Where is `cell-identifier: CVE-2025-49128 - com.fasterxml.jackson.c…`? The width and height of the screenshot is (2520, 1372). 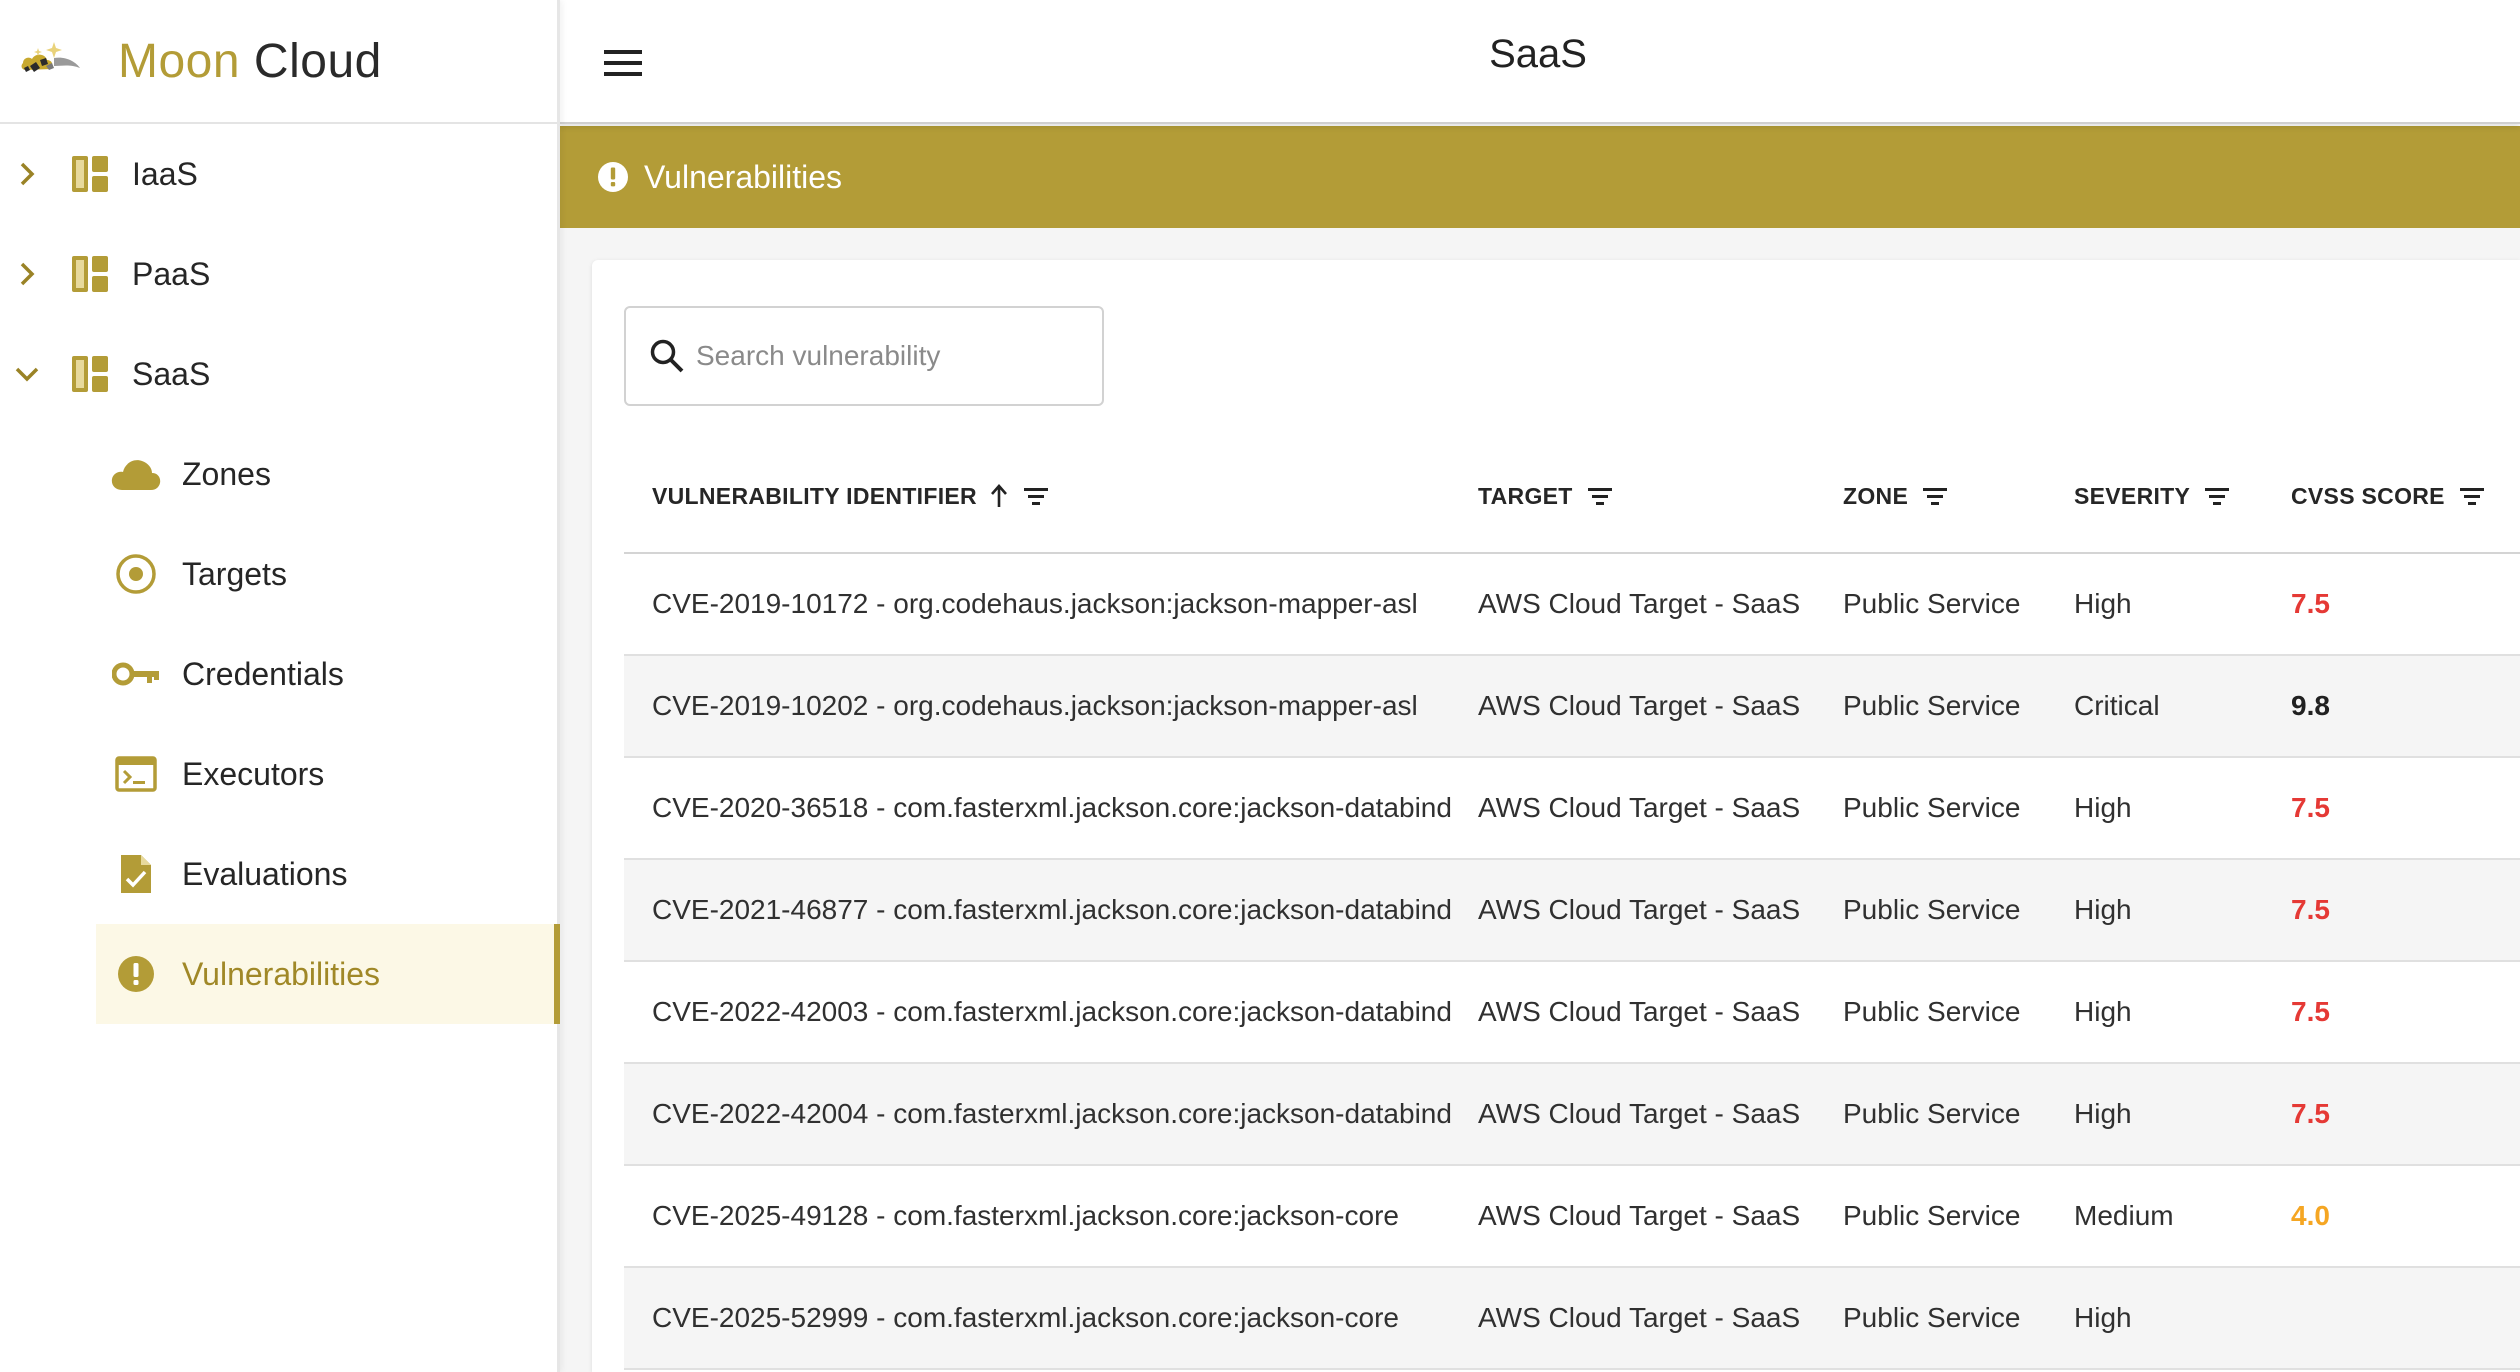
cell-identifier: CVE-2025-49128 - com.fasterxml.jackson.c… is located at coordinates (1025, 1215).